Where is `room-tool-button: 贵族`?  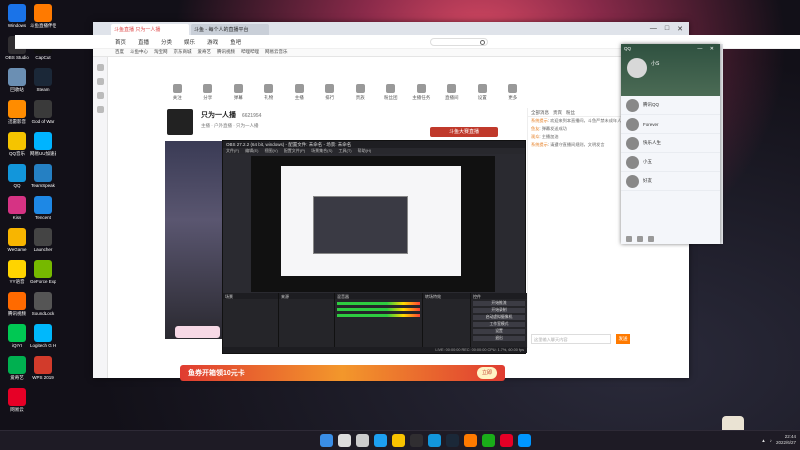
room-tool-button: 贵族 is located at coordinates (360, 92).